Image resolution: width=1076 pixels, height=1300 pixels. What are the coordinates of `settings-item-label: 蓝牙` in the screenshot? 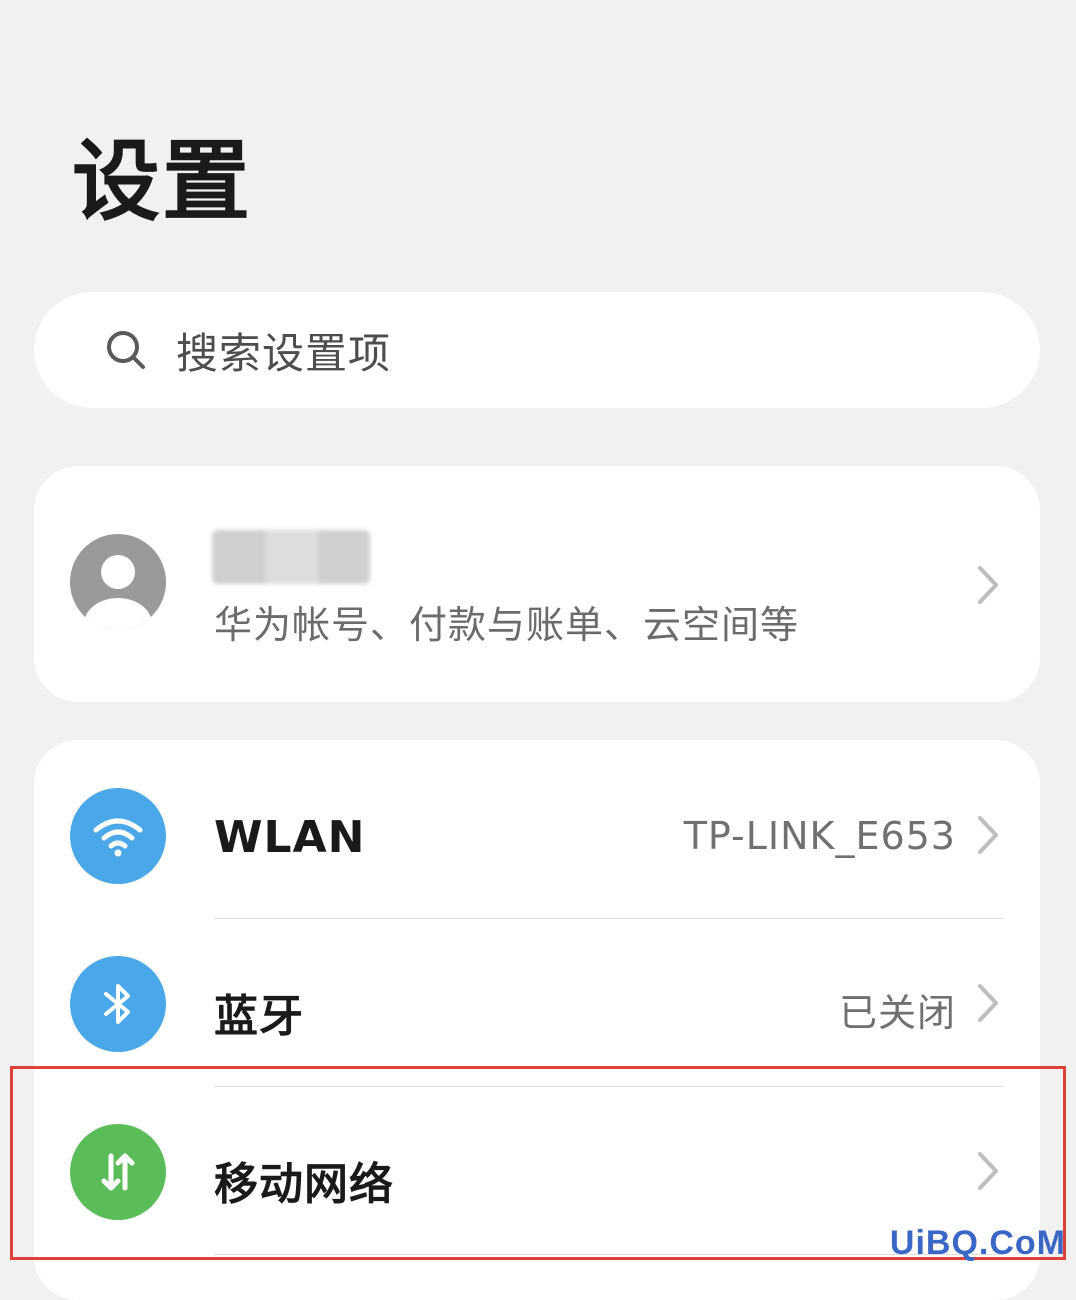 It's located at (259, 1016).